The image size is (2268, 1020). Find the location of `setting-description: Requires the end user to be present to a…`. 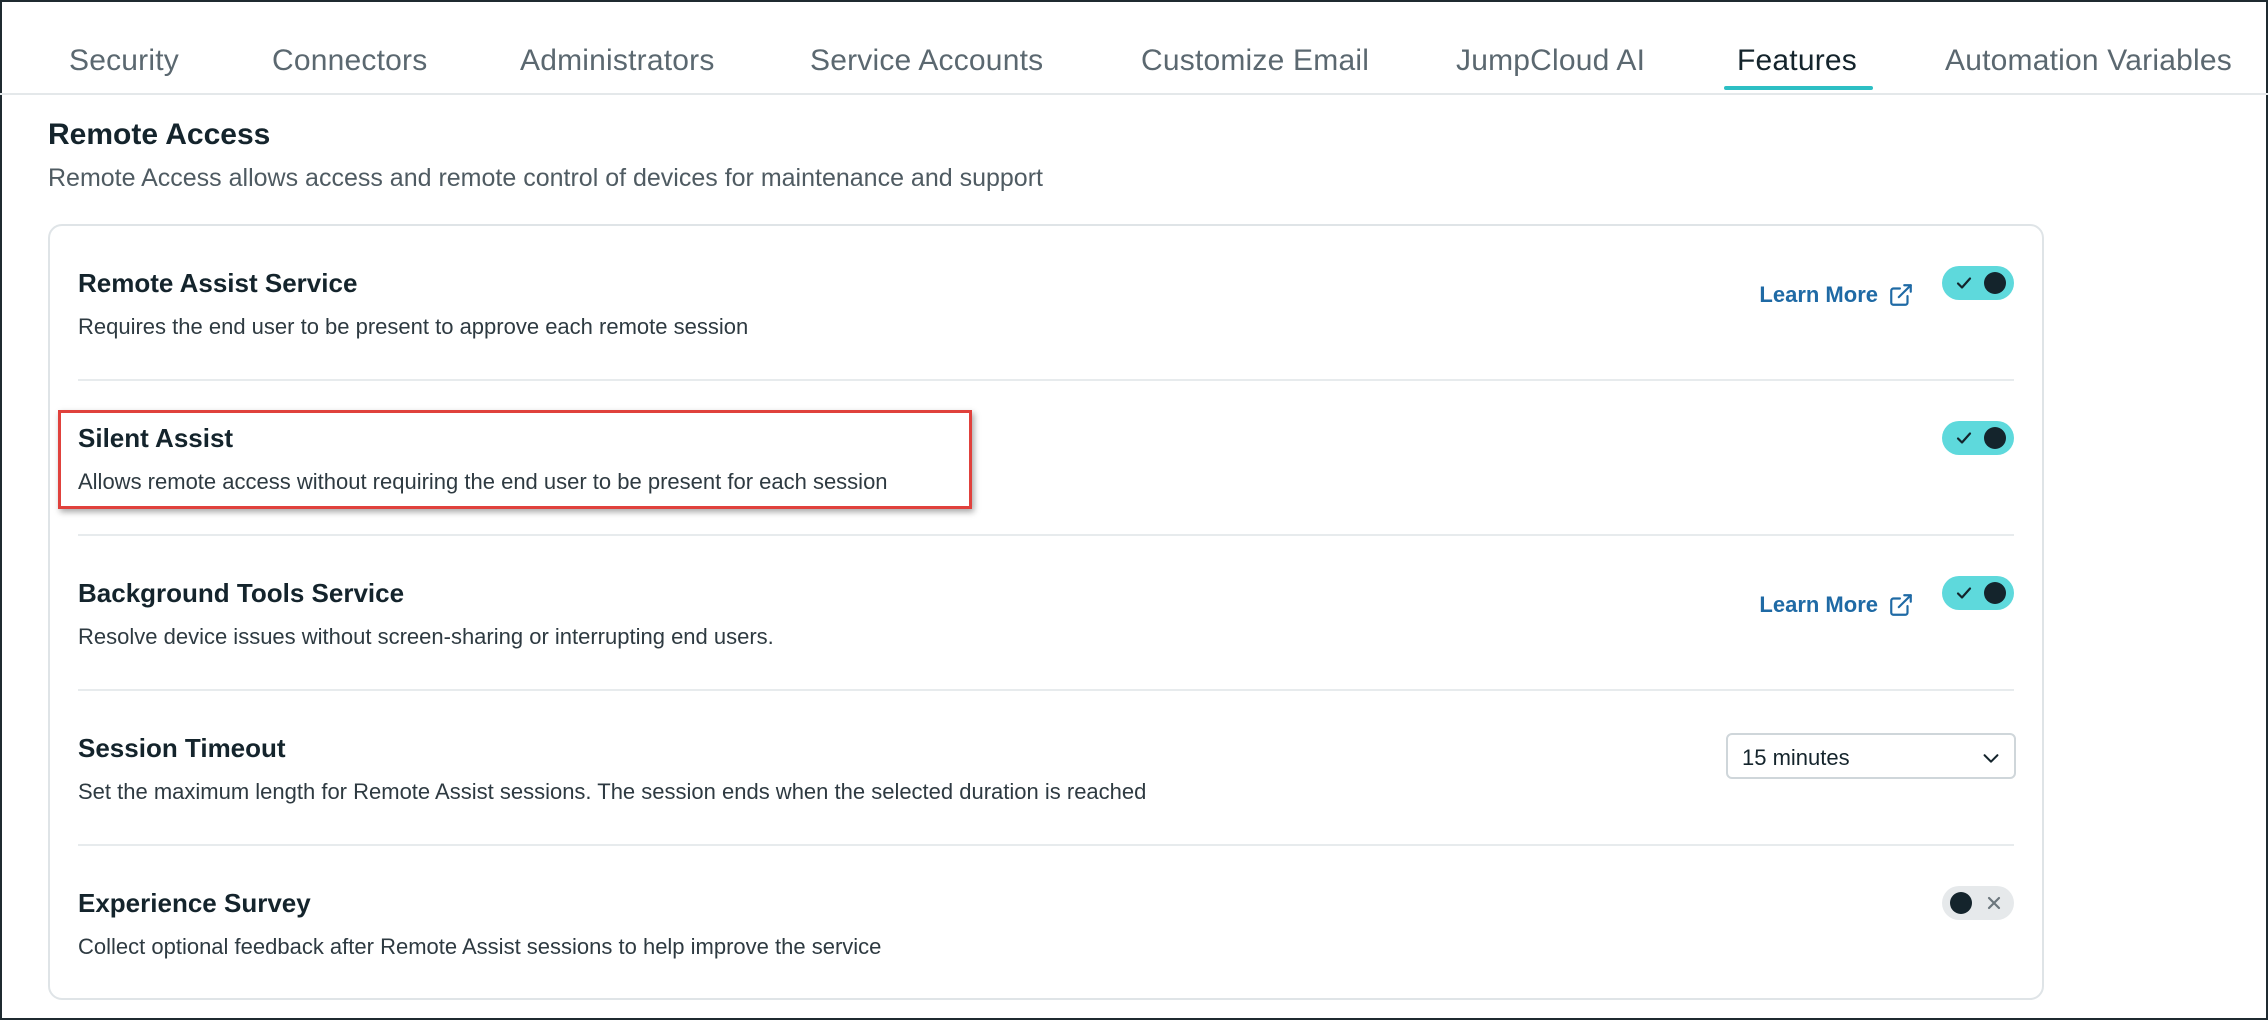

setting-description: Requires the end user to be present to a… is located at coordinates (413, 326).